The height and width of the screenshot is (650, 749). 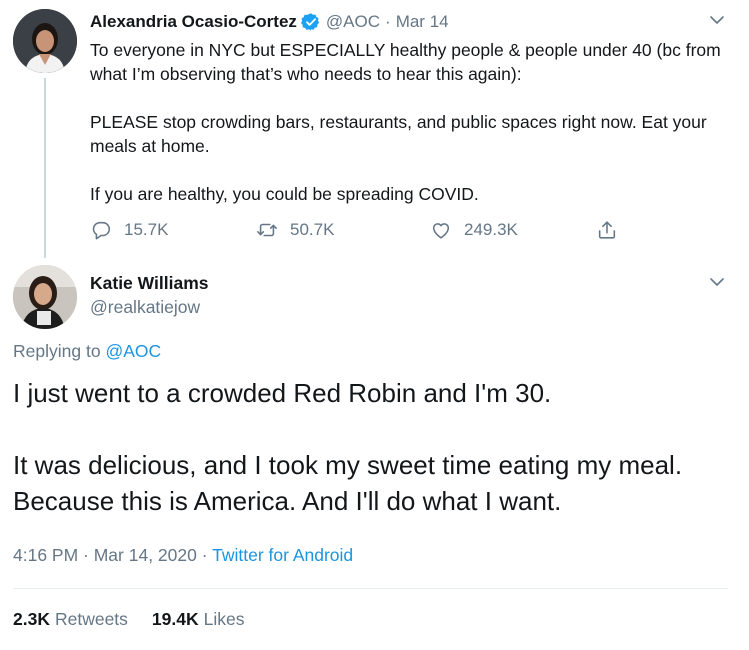 What do you see at coordinates (441, 231) in the screenshot?
I see `heart-icon` at bounding box center [441, 231].